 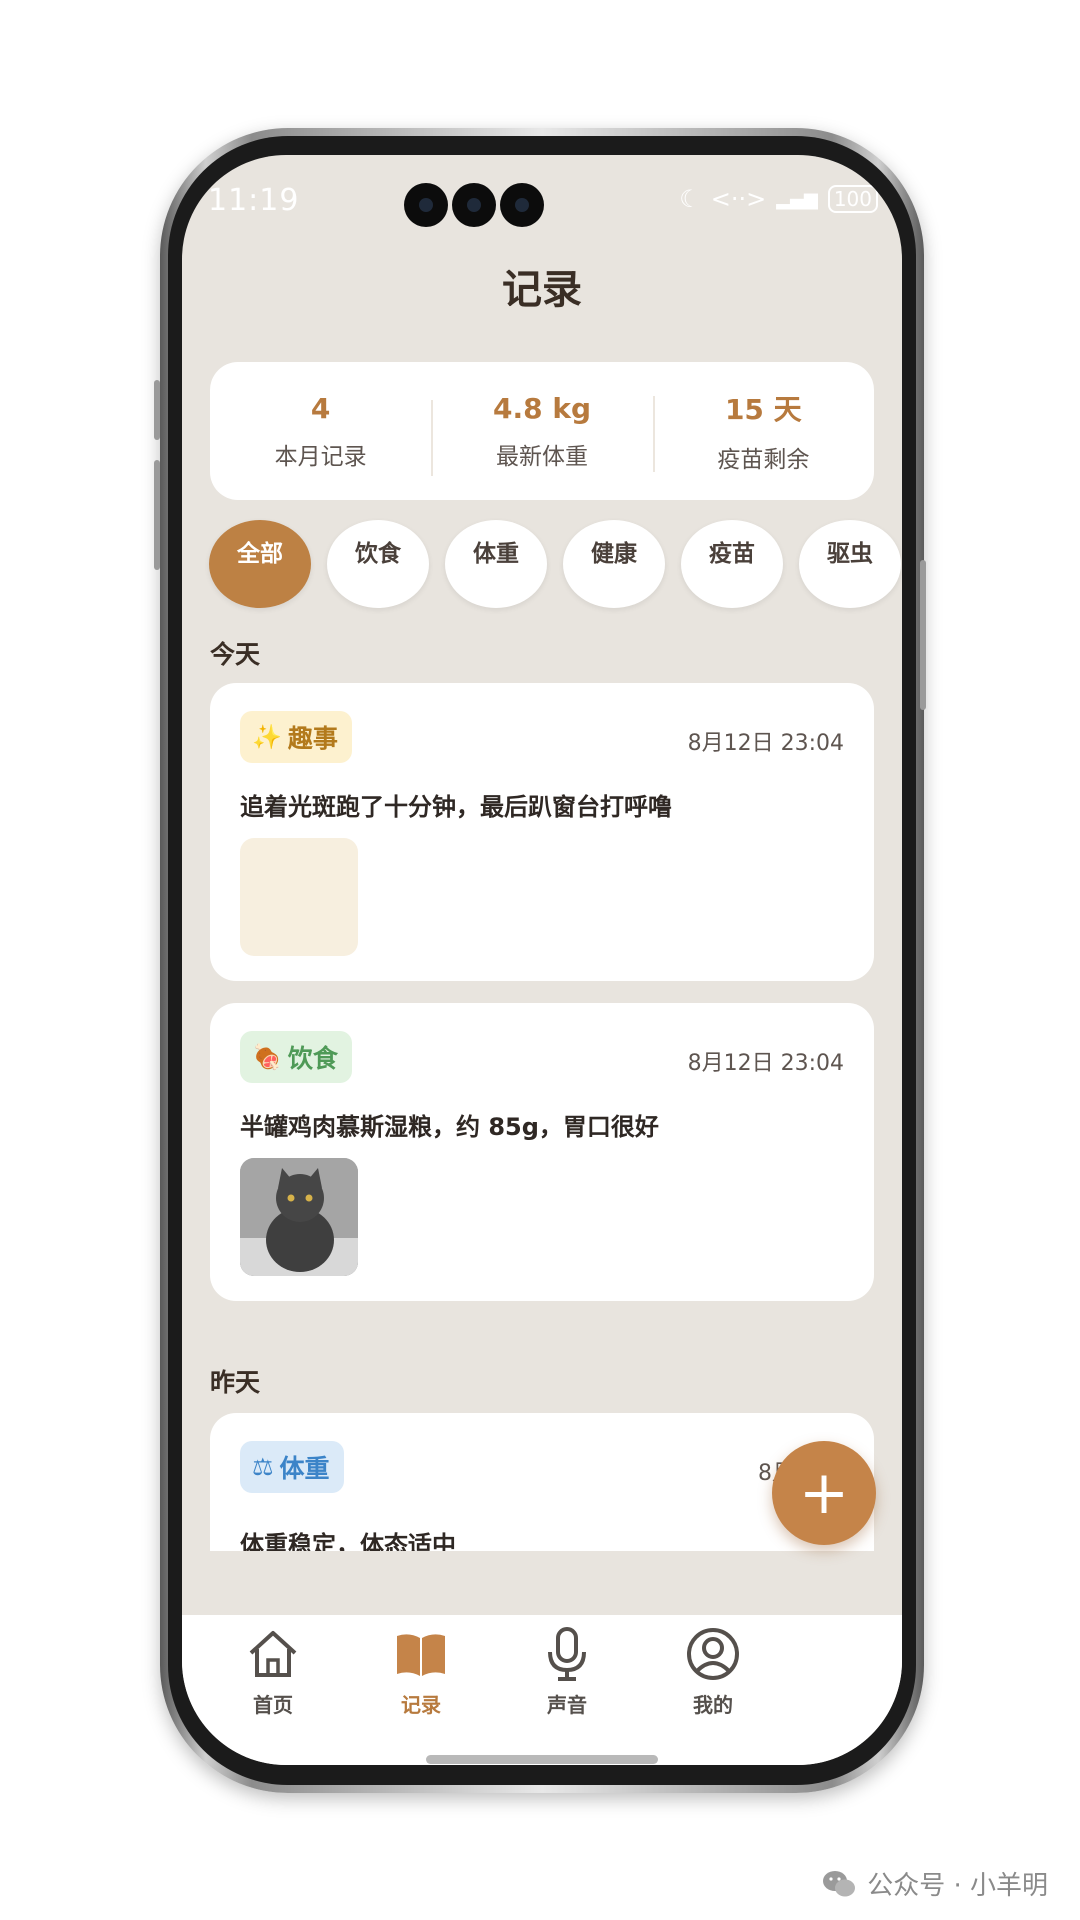 What do you see at coordinates (852, 199) in the screenshot?
I see `battery-icon: 100` at bounding box center [852, 199].